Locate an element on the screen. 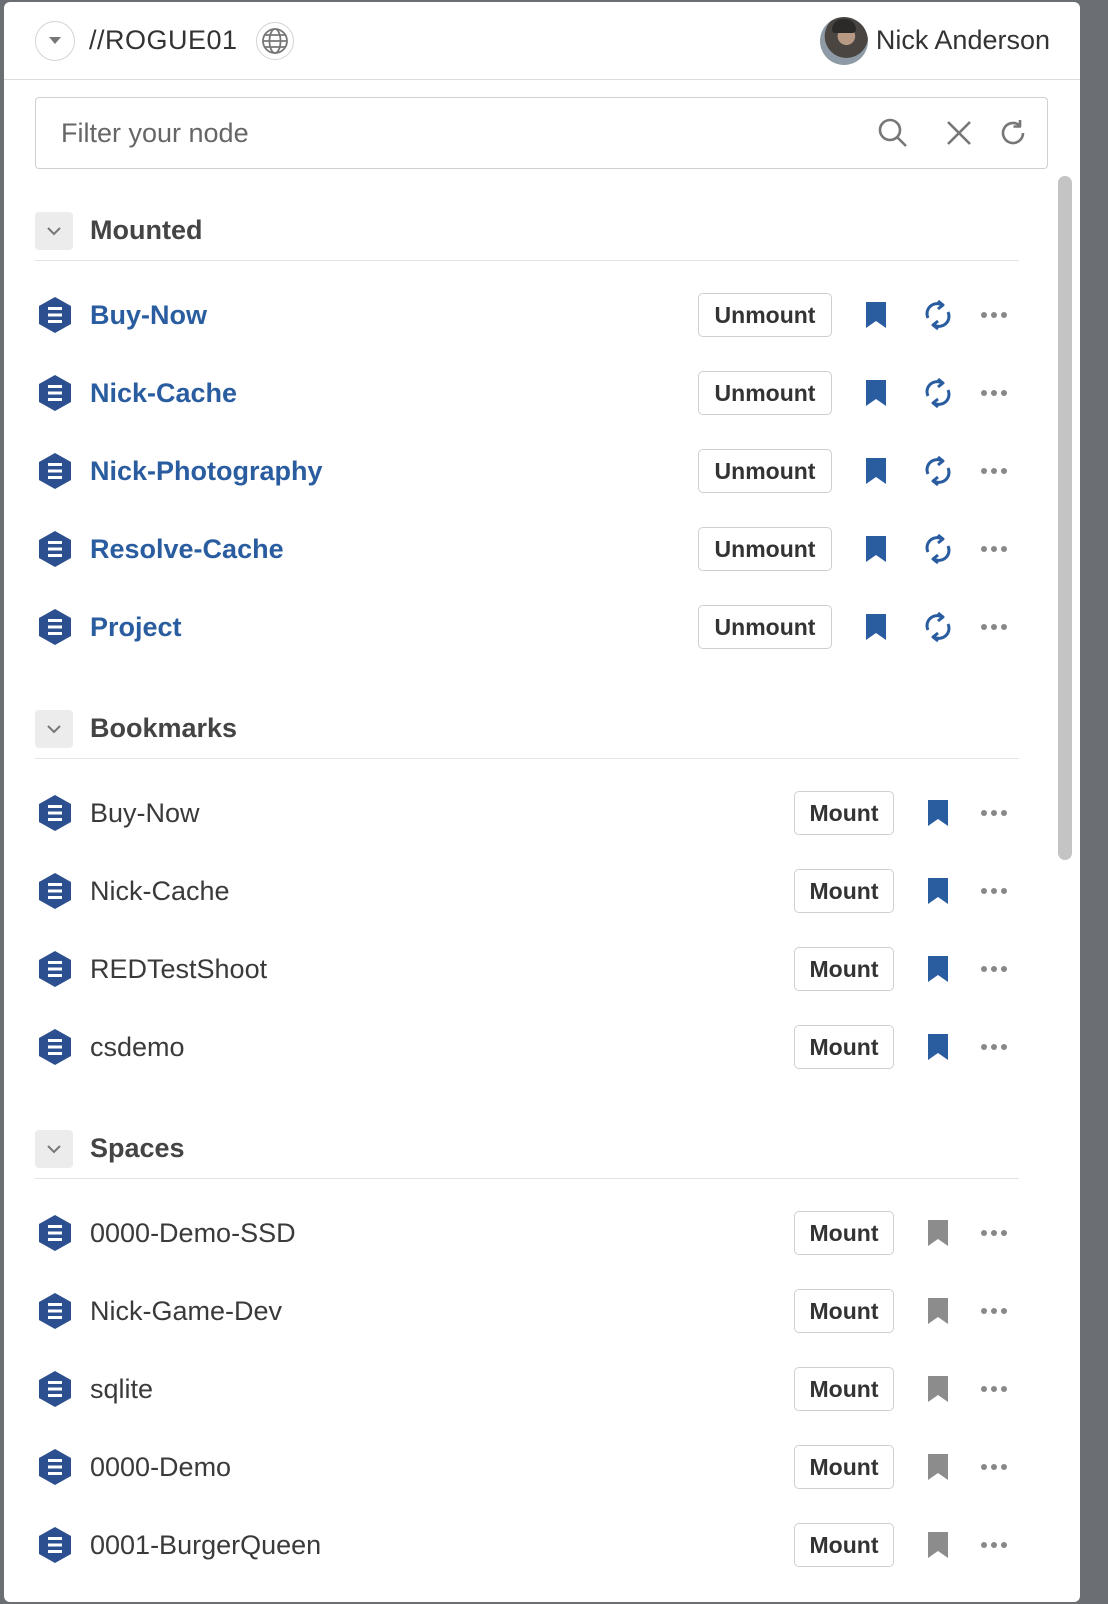 The width and height of the screenshot is (1108, 1604). list-item: Project Unmount is located at coordinates (527, 627).